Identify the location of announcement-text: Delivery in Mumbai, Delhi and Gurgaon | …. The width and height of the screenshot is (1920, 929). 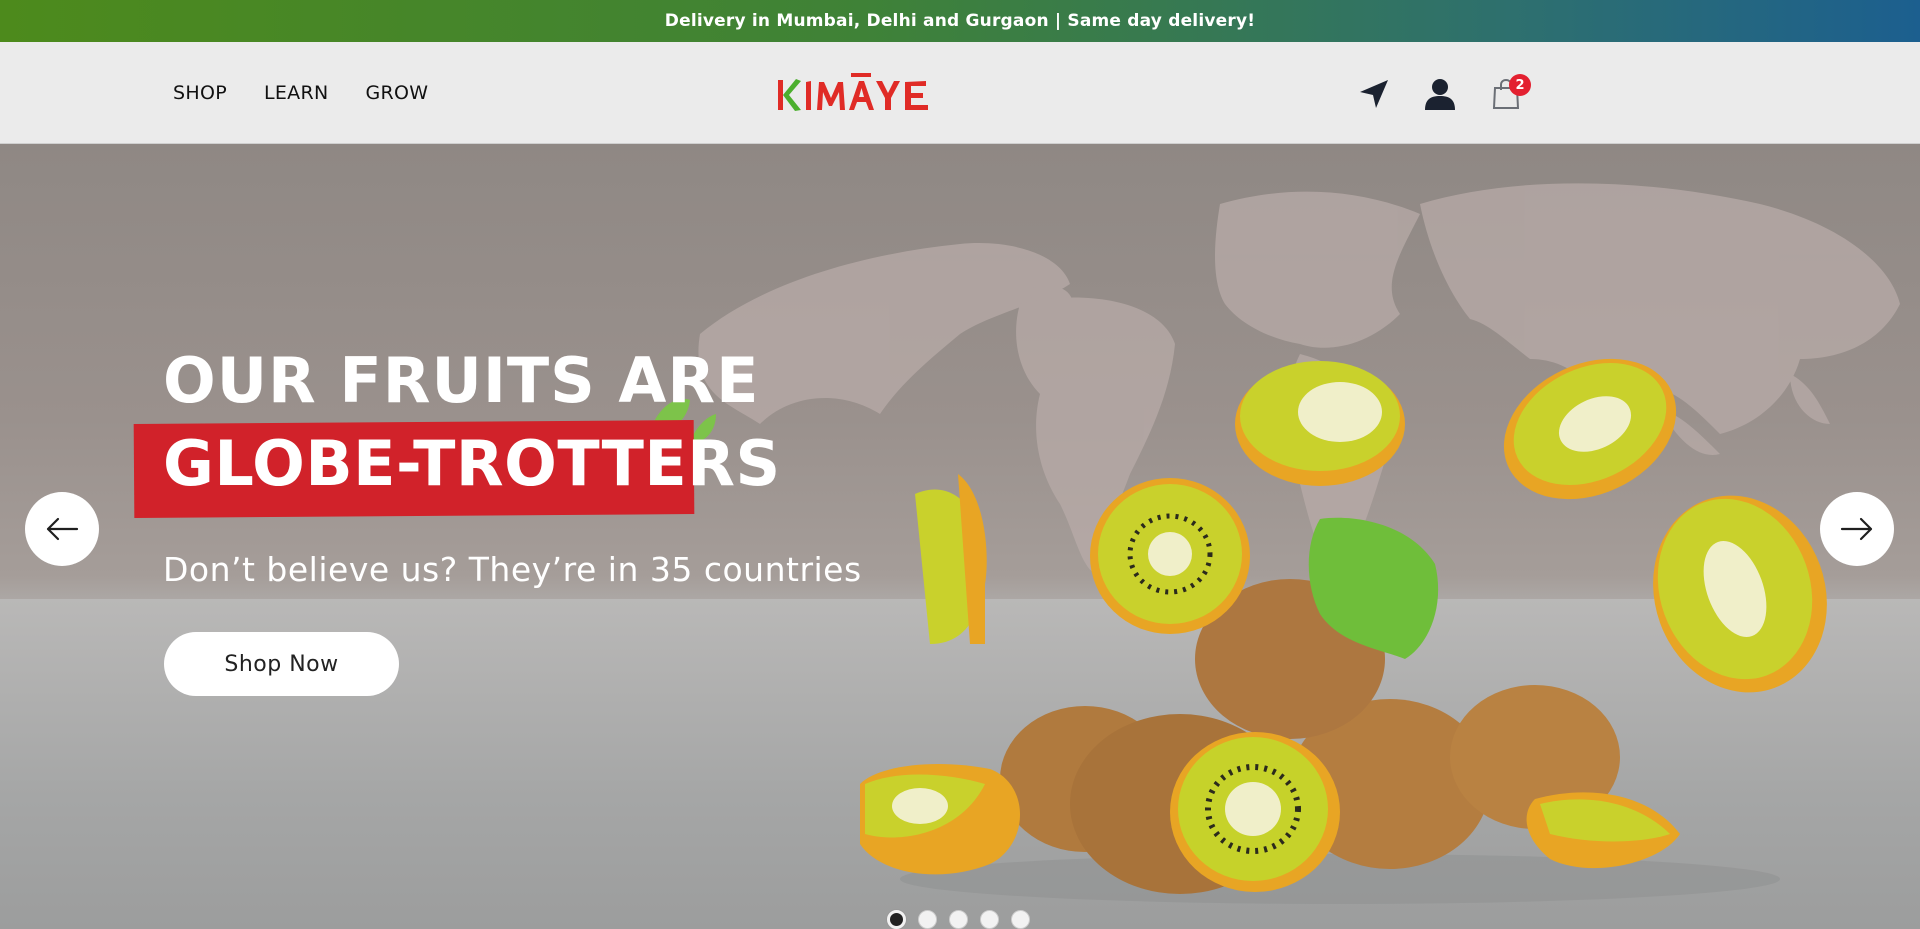
(960, 21).